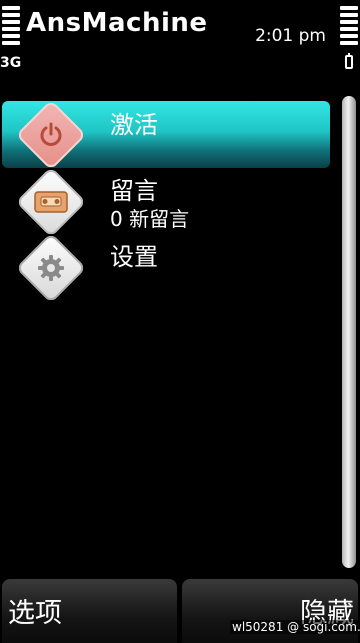  I want to click on watermark: wl50281 @ sogi.com.tw, so click(295, 627).